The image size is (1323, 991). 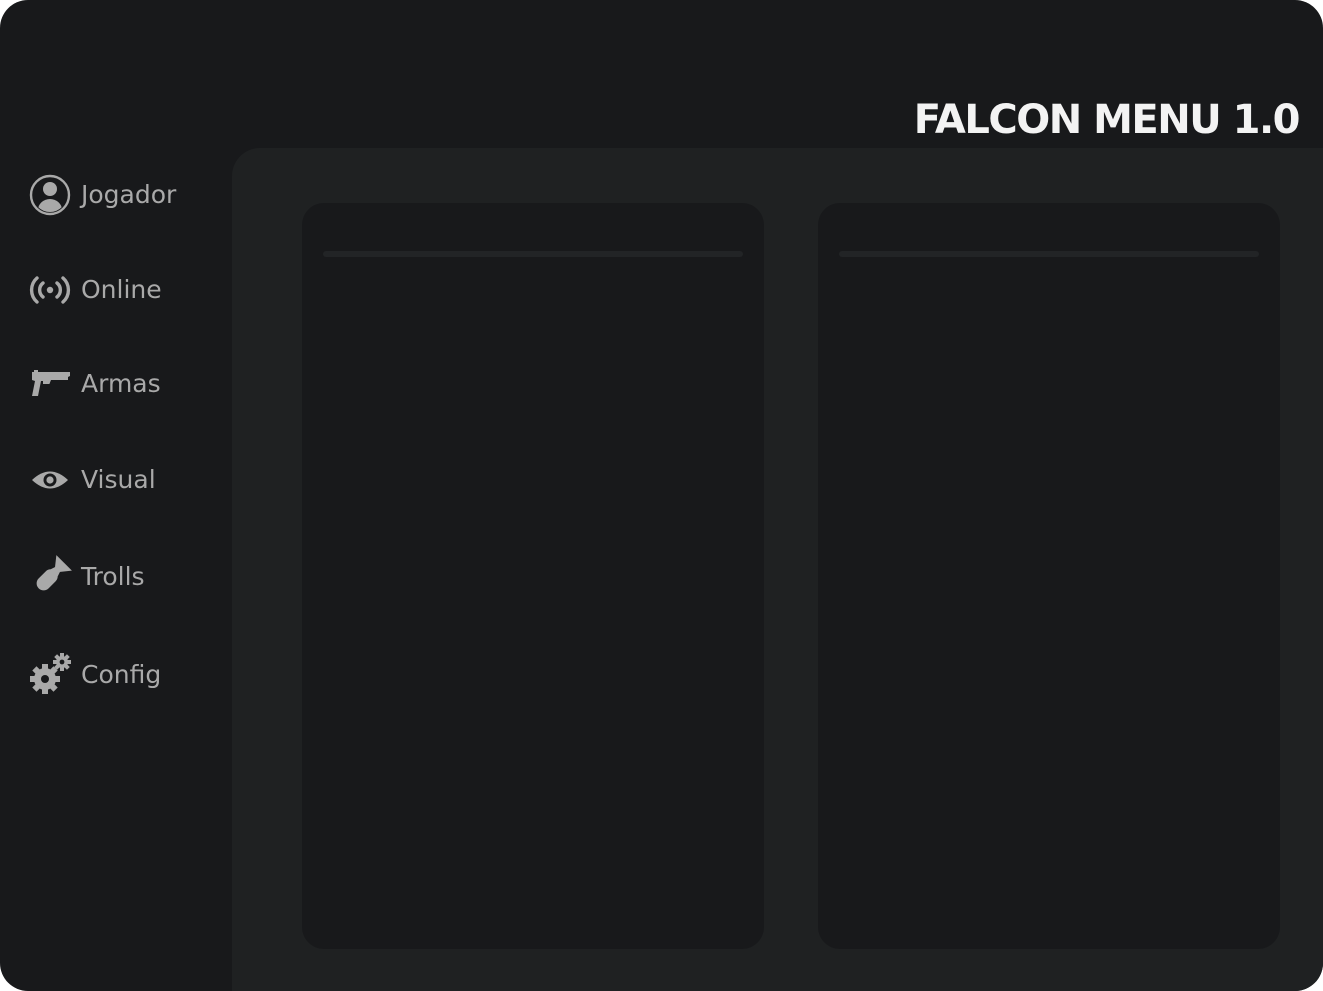 I want to click on sidebar-item-label: Config, so click(x=121, y=674).